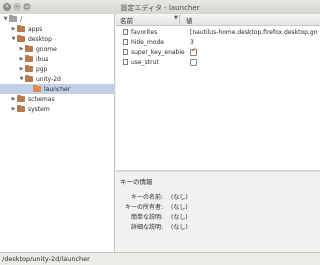 This screenshot has height=265, width=320. What do you see at coordinates (57, 99) in the screenshot?
I see `tree-item-schemas: ▶ schemas` at bounding box center [57, 99].